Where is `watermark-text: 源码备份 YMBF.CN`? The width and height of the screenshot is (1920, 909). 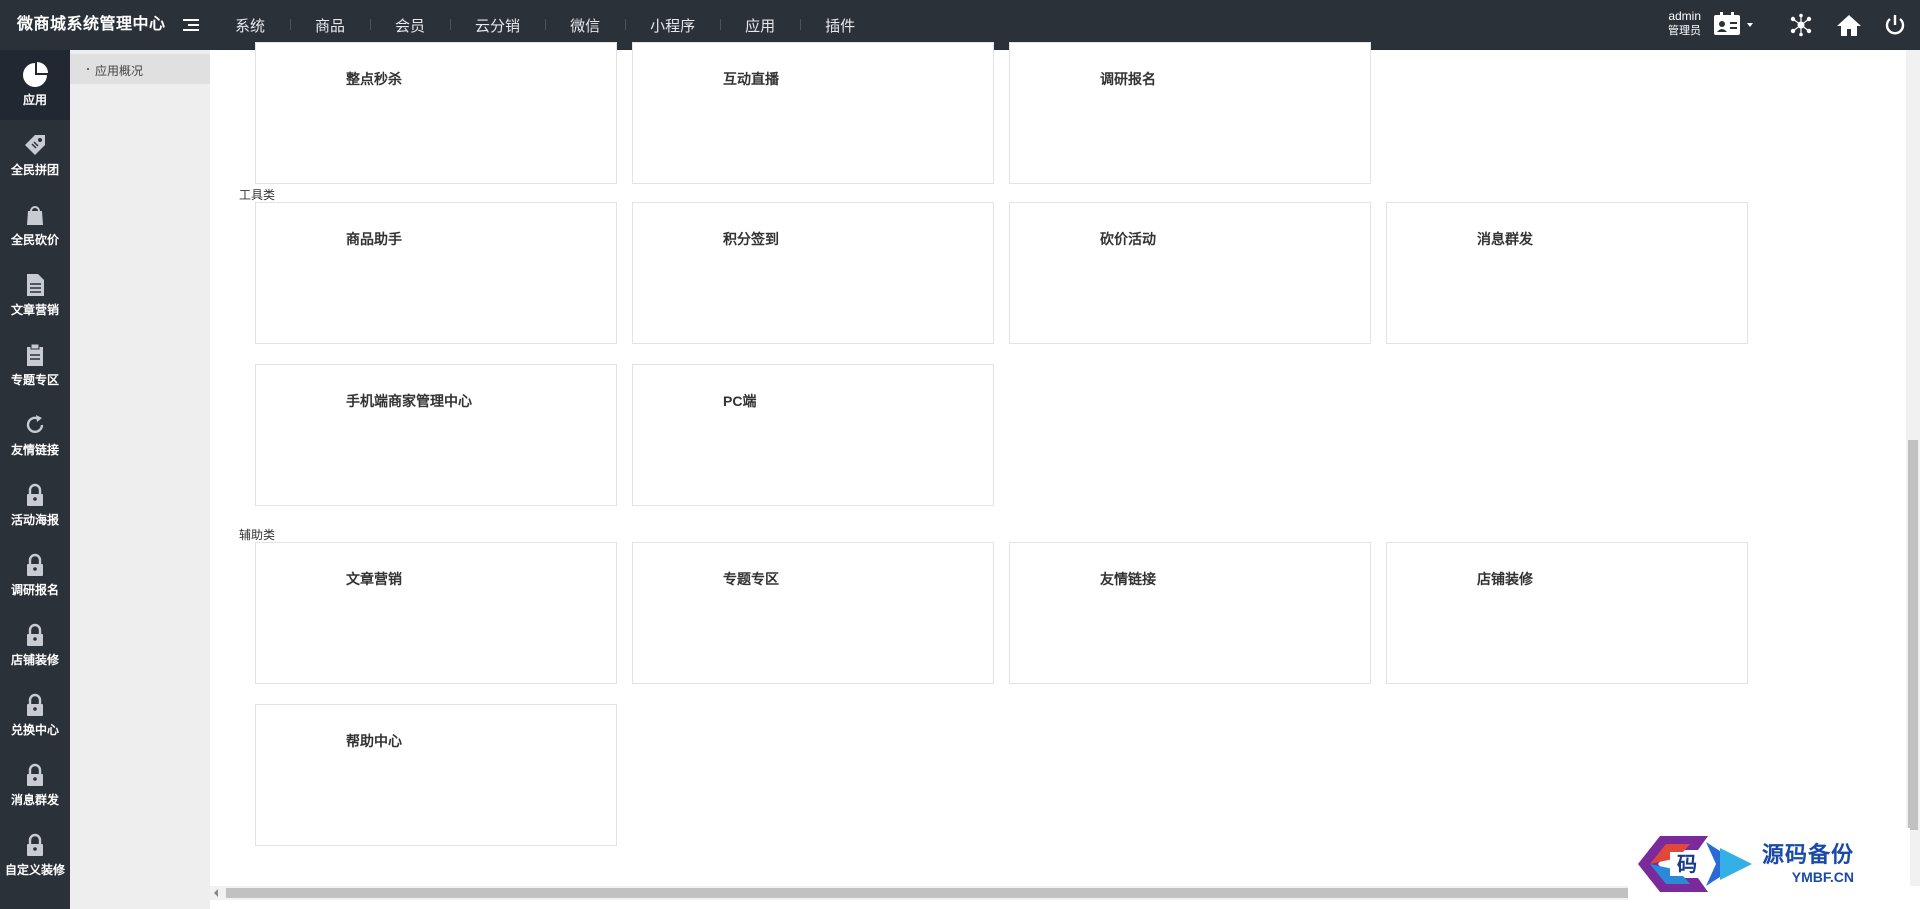
watermark-text: 源码备份 YMBF.CN is located at coordinates (1808, 864).